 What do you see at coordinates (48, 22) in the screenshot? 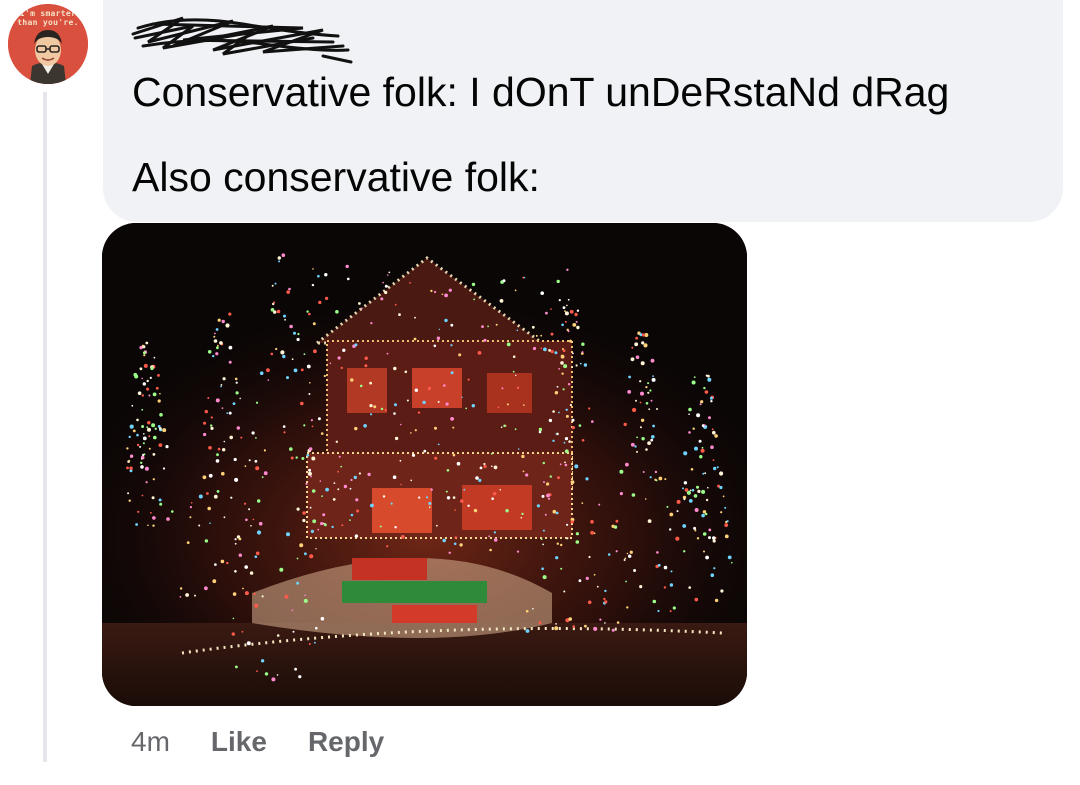
I see `avatar-caption-line: than you're.` at bounding box center [48, 22].